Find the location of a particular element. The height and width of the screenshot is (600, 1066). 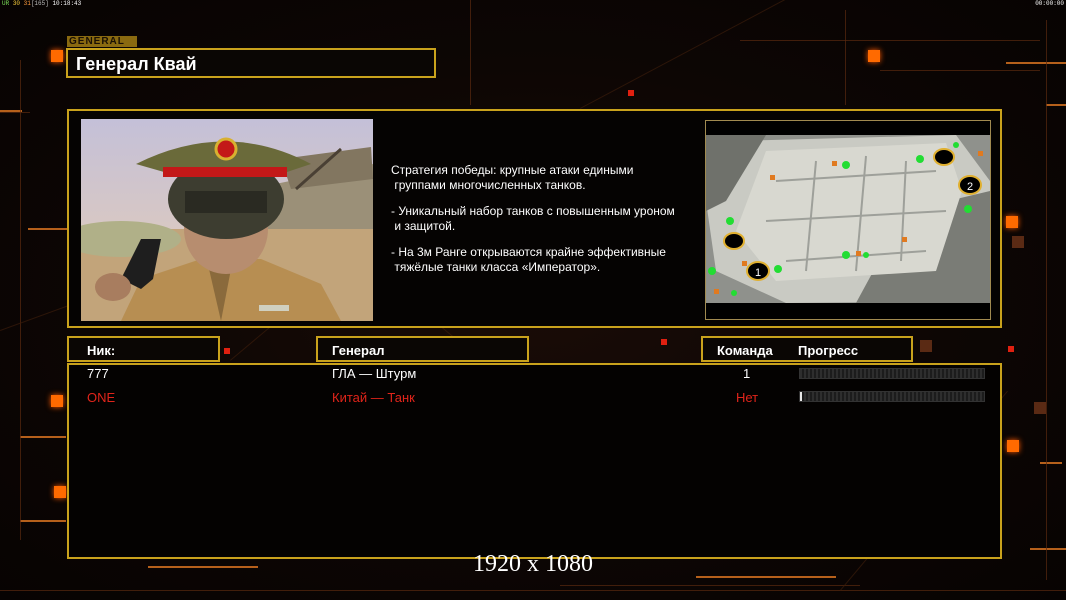

general-title-box: Генерал Квай is located at coordinates (251, 63).